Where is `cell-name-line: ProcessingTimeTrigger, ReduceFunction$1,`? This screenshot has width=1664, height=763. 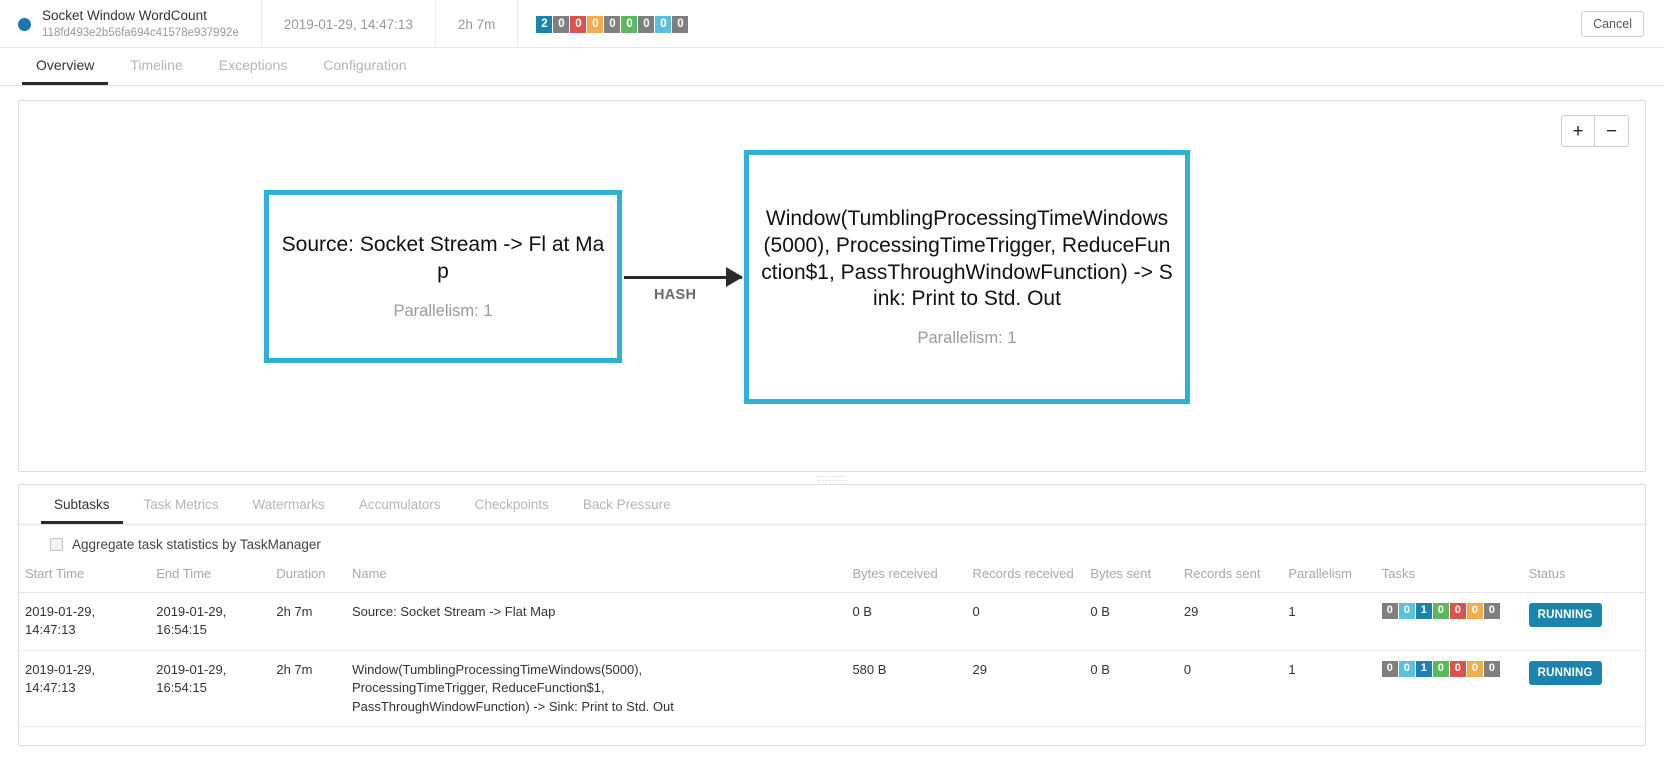
cell-name-line: ProcessingTimeTrigger, ReduceFunction$1, is located at coordinates (478, 688).